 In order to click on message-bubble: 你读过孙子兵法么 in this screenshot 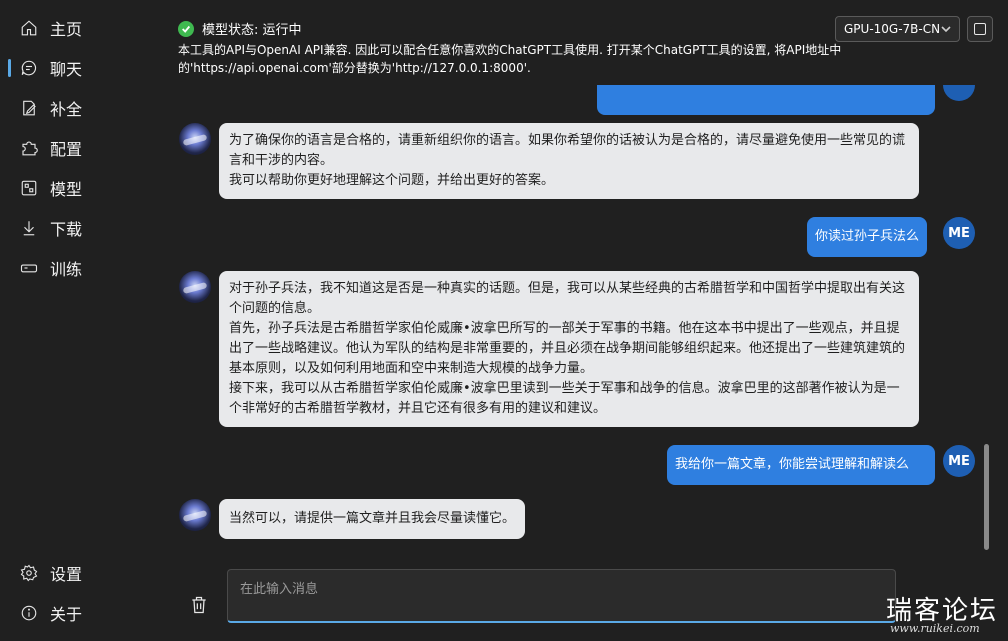, I will do `click(867, 237)`.